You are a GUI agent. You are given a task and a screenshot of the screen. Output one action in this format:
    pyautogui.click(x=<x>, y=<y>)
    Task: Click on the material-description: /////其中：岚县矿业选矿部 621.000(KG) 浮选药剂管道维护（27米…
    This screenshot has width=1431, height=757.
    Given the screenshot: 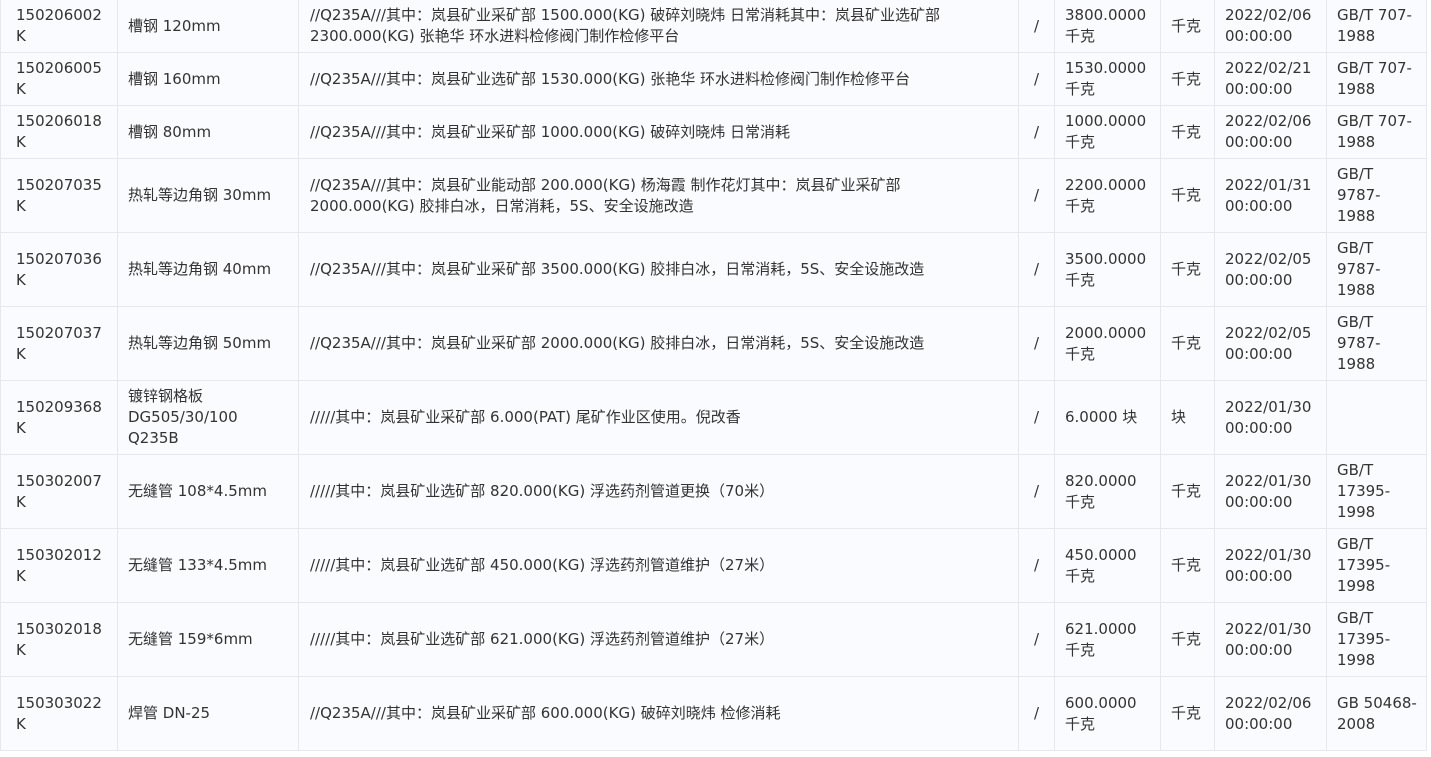 What is the action you would take?
    pyautogui.click(x=658, y=639)
    